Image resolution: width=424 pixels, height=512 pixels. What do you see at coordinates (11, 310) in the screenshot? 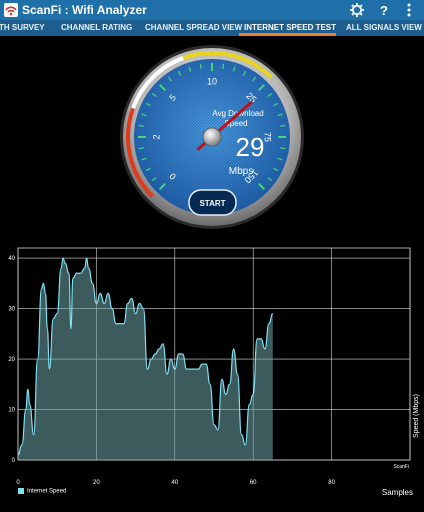
I see `chart-y-tick-label: 30` at bounding box center [11, 310].